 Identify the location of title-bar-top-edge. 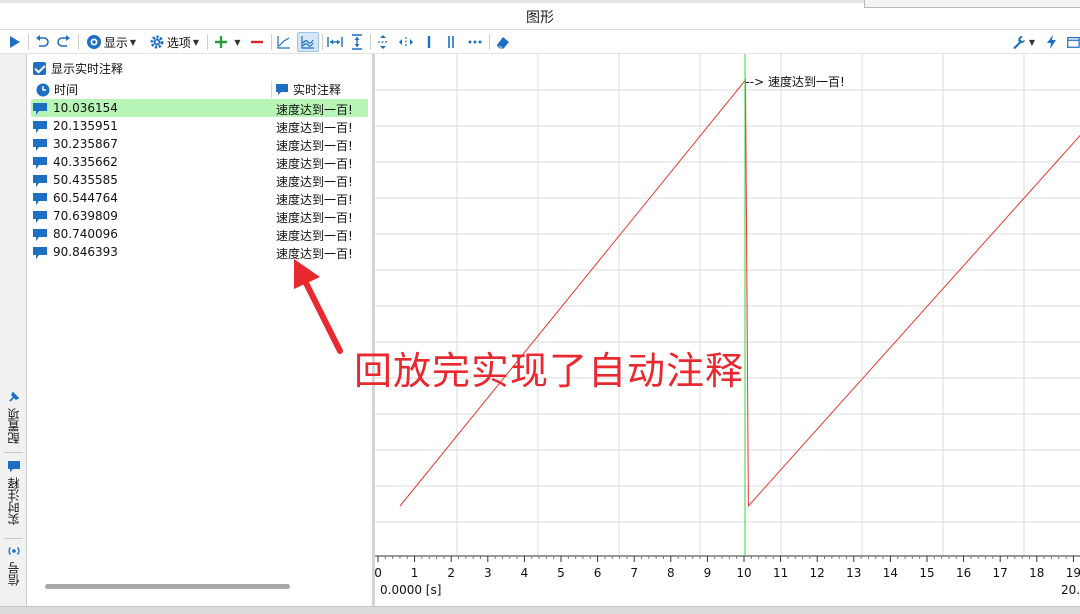
(432, 1).